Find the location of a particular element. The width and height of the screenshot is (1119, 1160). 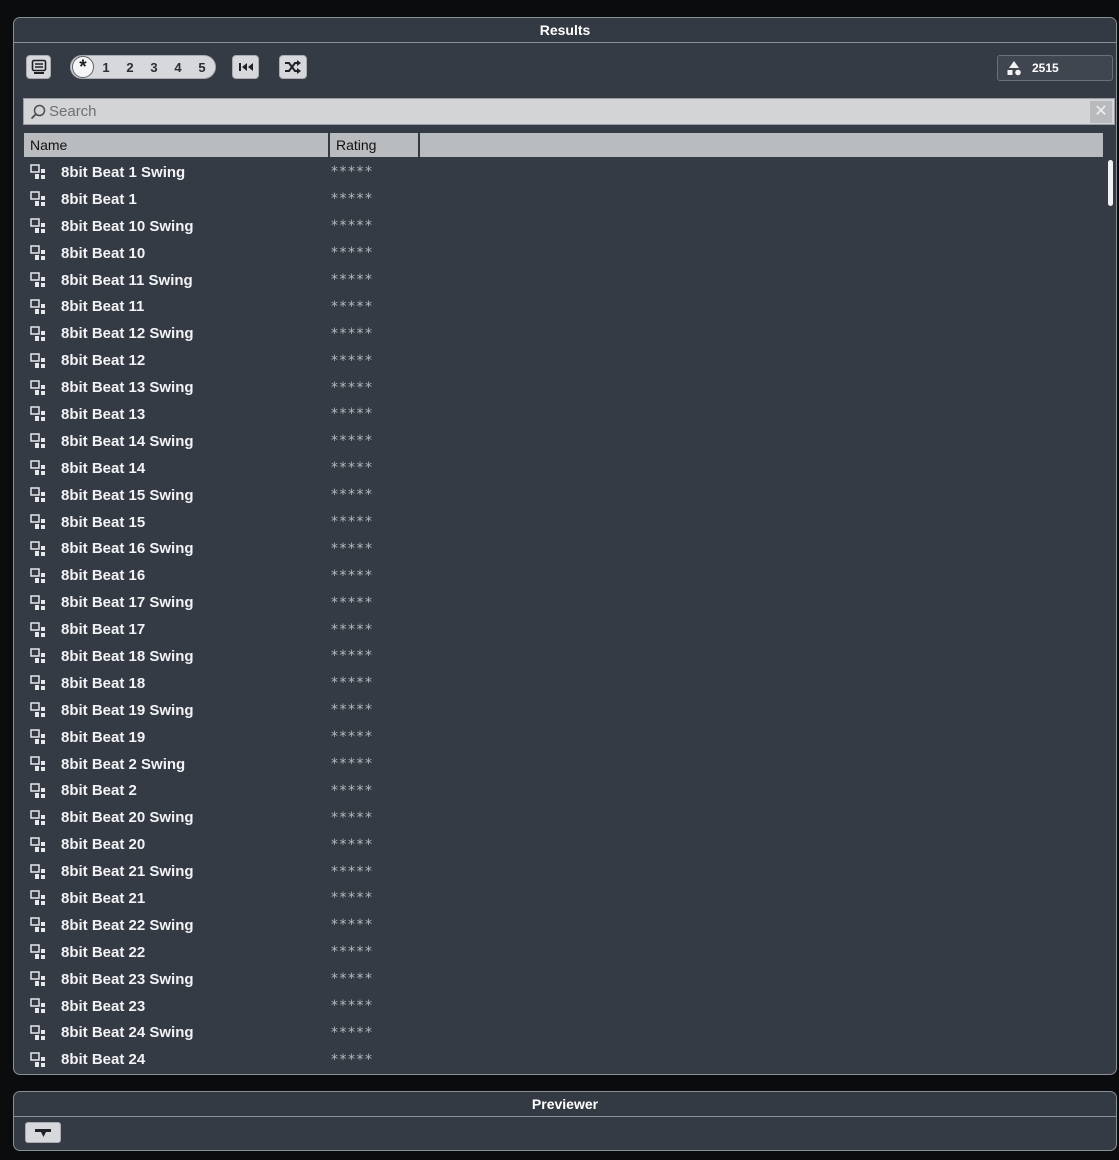

search-icon is located at coordinates (38, 111).